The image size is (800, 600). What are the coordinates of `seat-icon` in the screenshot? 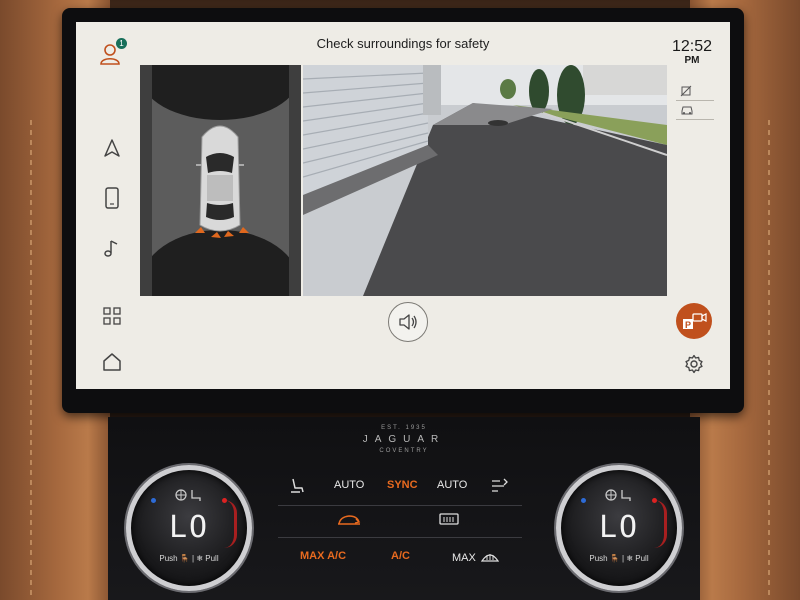 It's located at (297, 485).